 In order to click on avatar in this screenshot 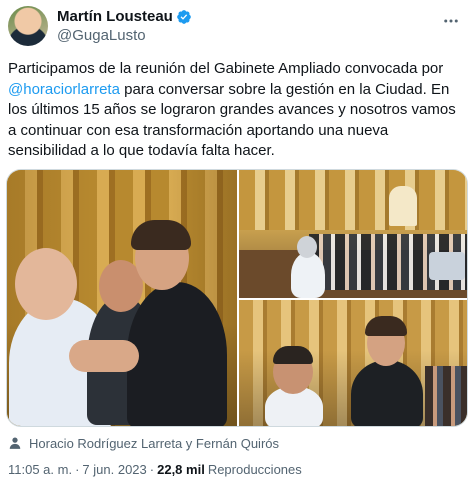, I will do `click(28, 26)`.